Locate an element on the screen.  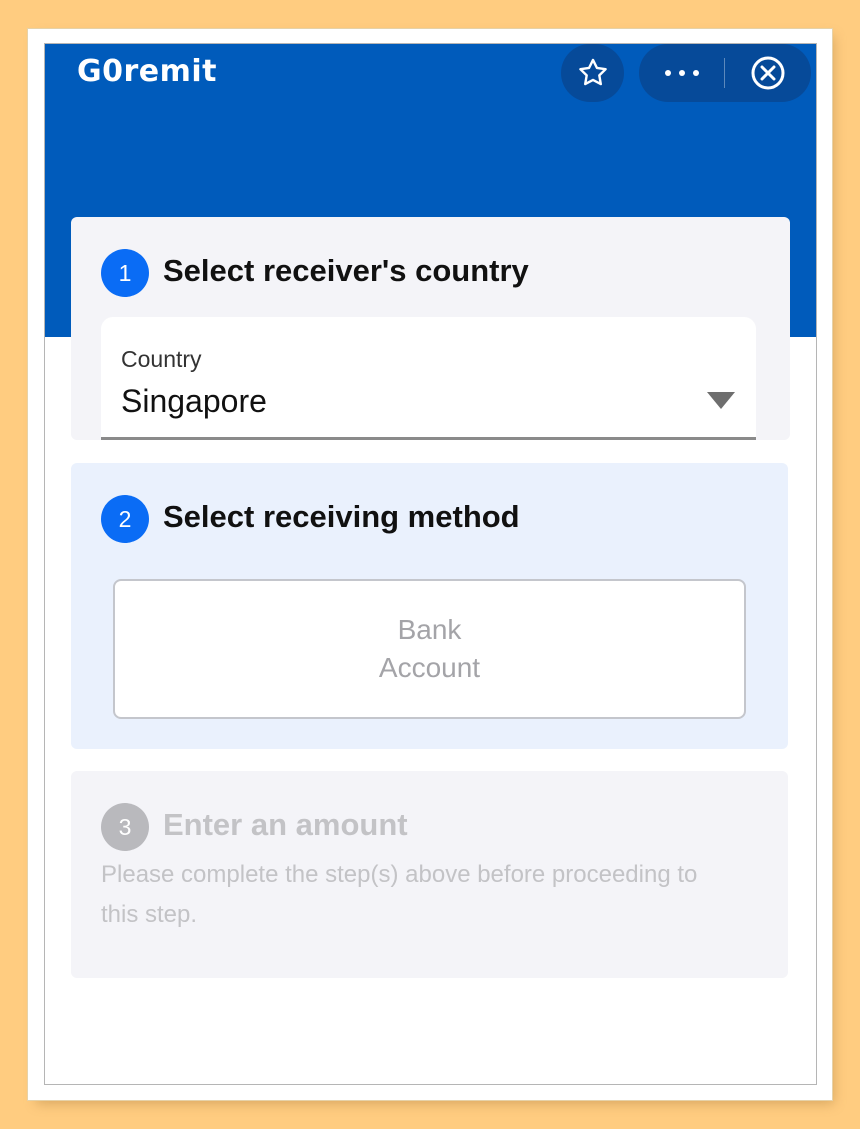
bank-account-option: Bank Account is located at coordinates (429, 649).